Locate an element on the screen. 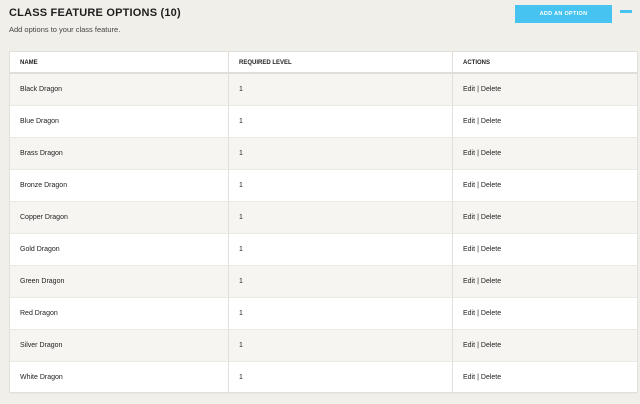  option-name-cell: Silver Dragon is located at coordinates (119, 345).